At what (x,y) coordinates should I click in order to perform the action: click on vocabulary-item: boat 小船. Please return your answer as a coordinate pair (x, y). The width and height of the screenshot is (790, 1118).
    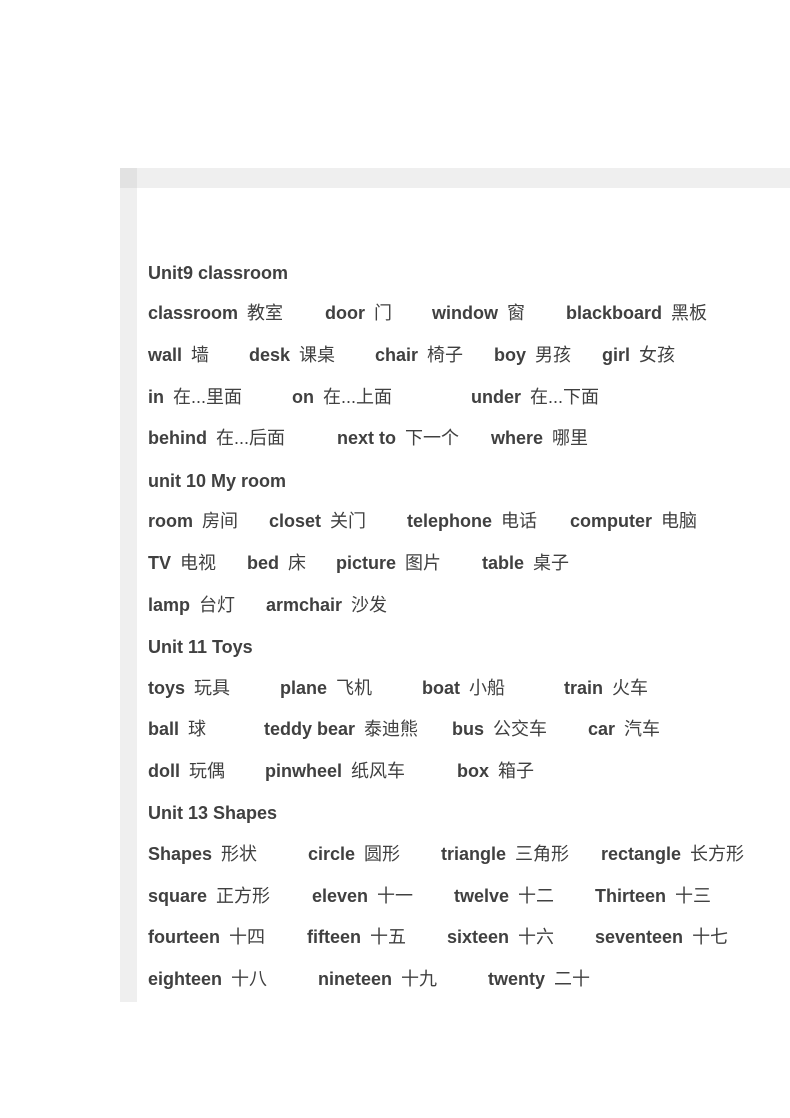
    Looking at the image, I should click on (463, 688).